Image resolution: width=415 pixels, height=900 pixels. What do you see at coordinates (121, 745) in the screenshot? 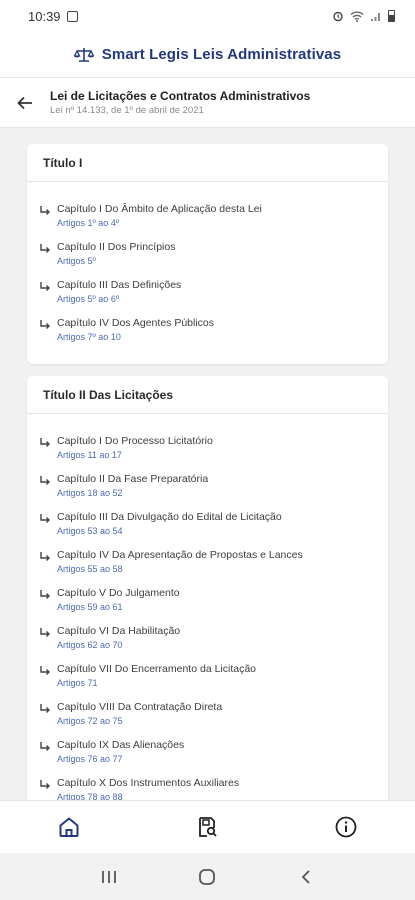
I see `chapter-title: Capítulo IX Das Alienações` at bounding box center [121, 745].